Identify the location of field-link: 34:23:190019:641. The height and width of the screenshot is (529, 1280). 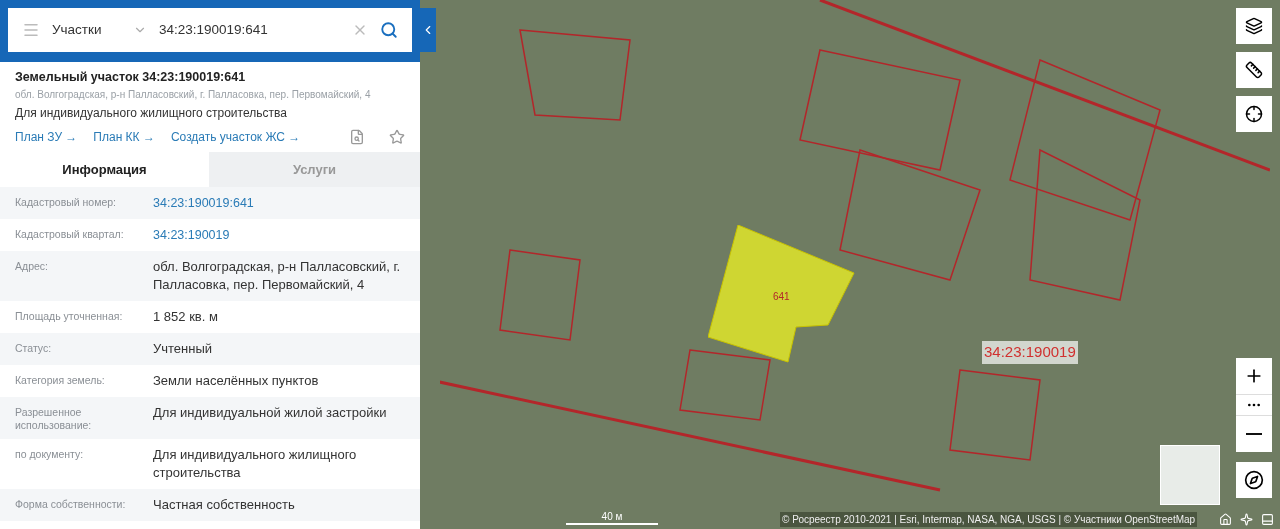
(203, 203).